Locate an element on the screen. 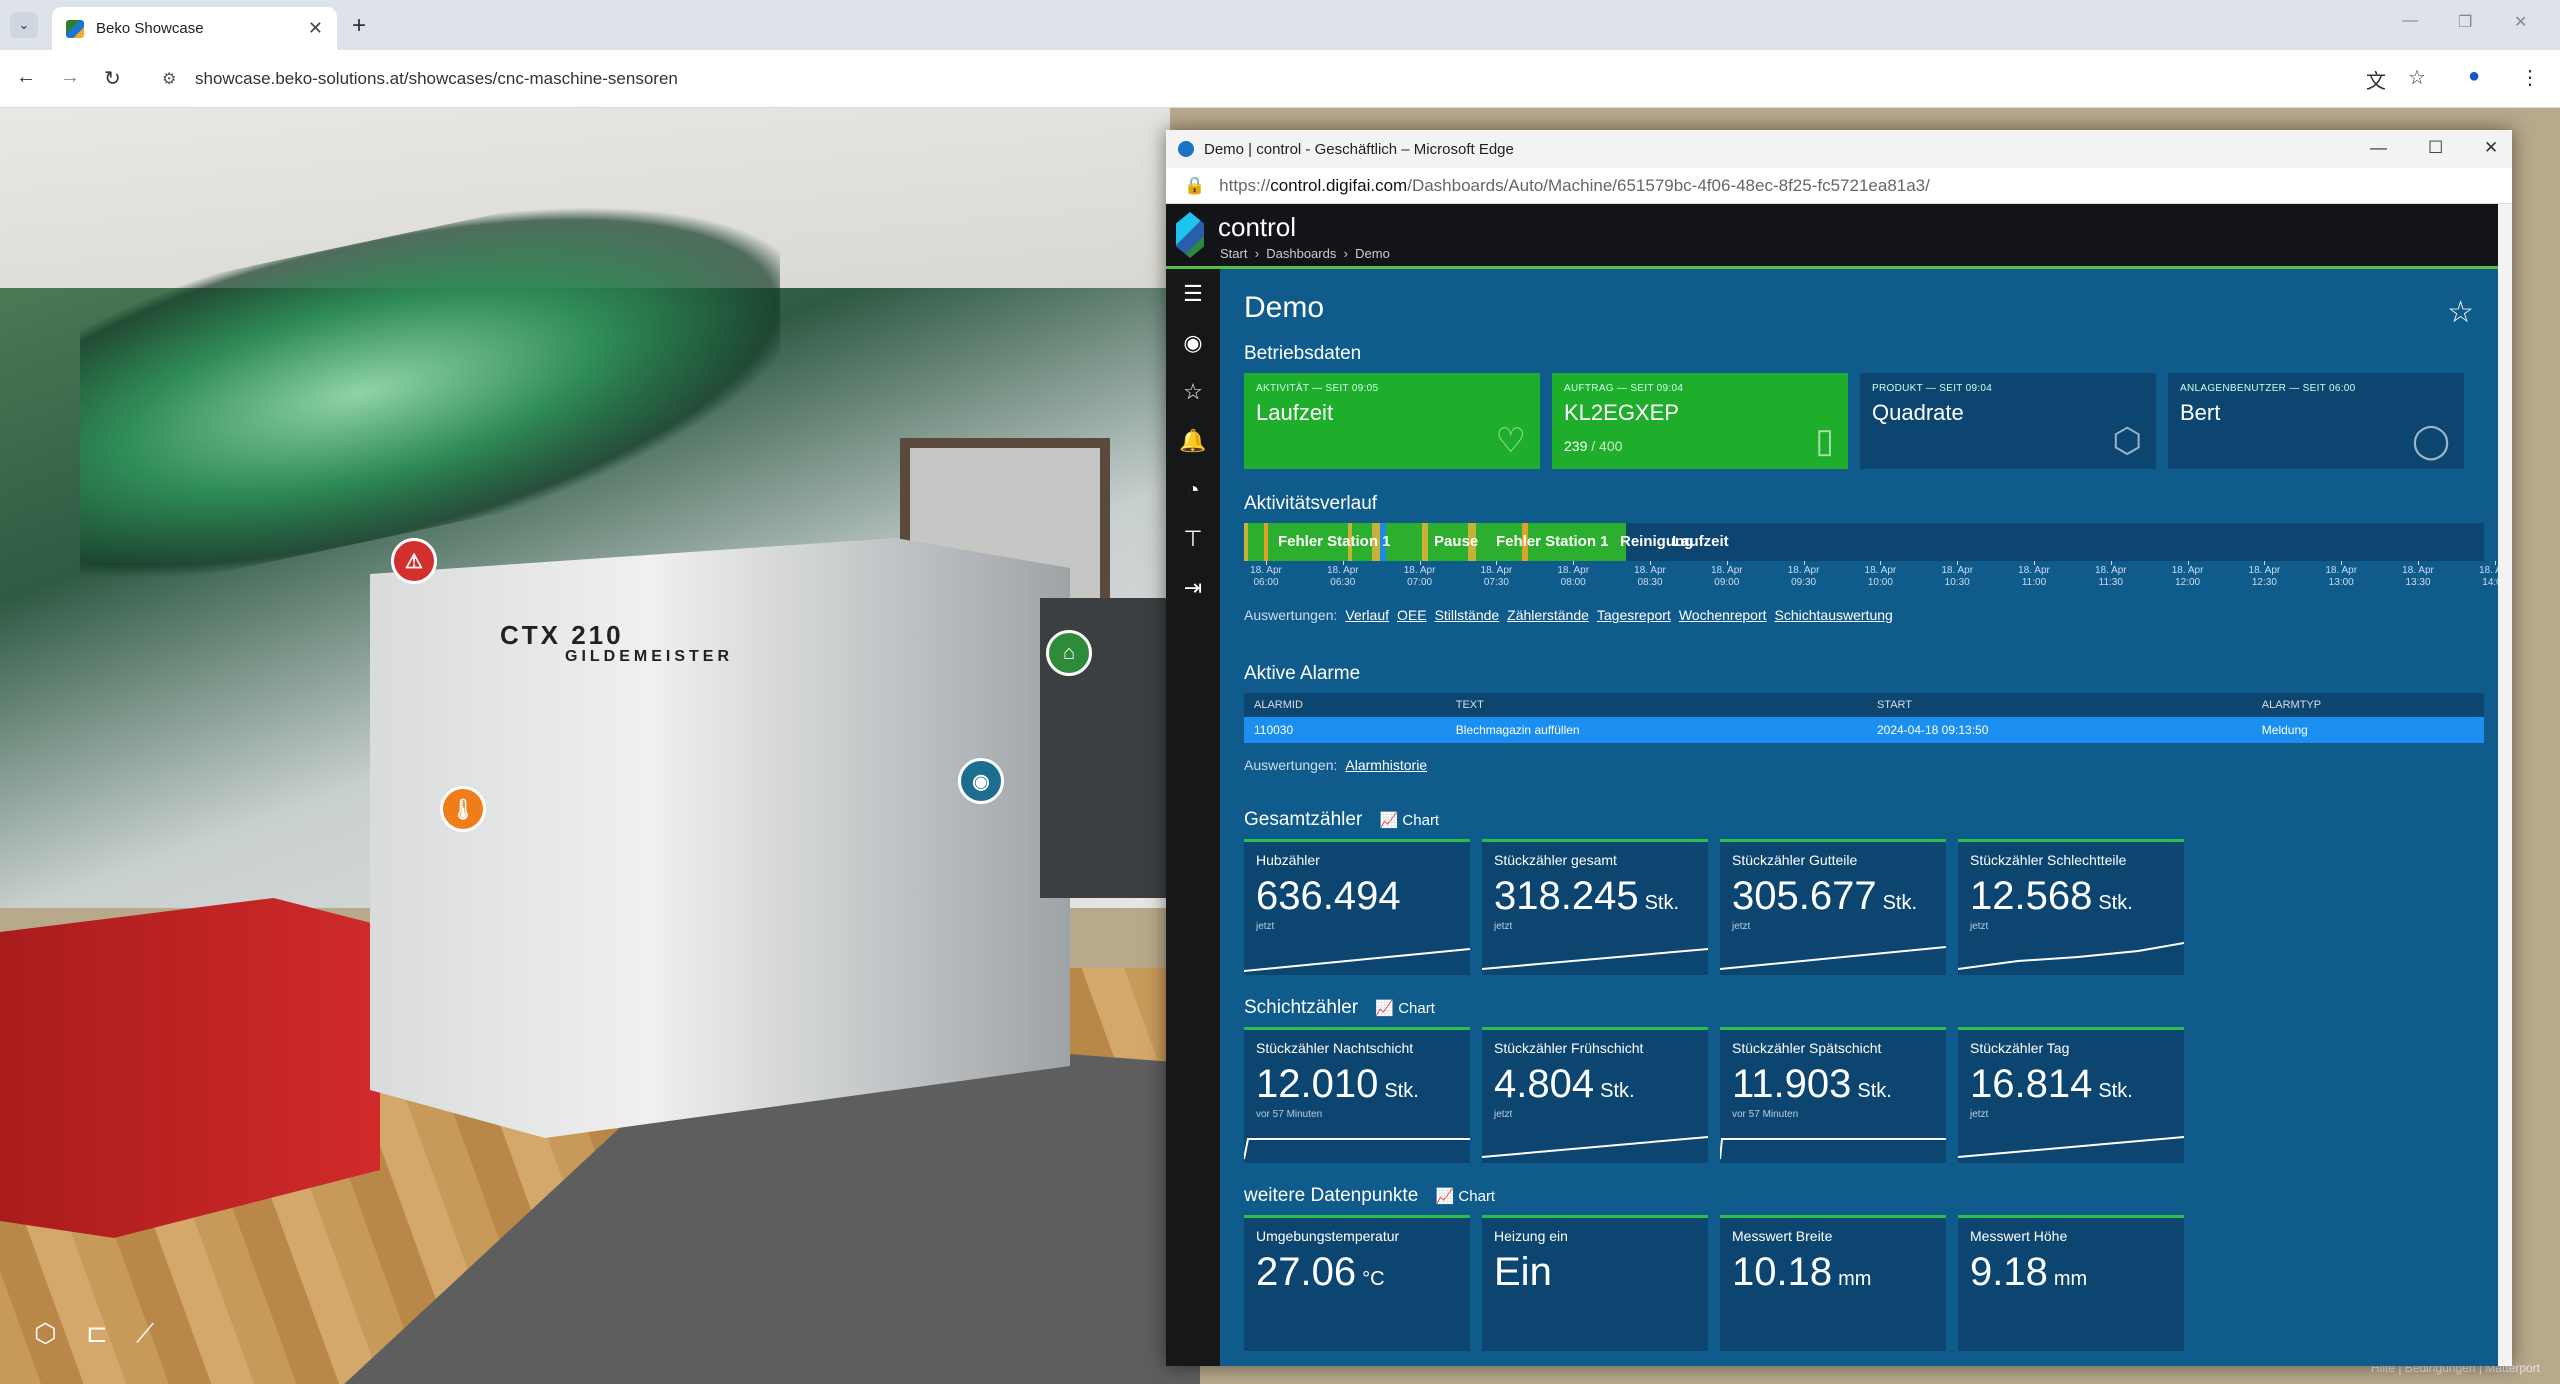 This screenshot has height=1384, width=2560. timeline-tick: 18. Apr 12:00 is located at coordinates (2188, 575).